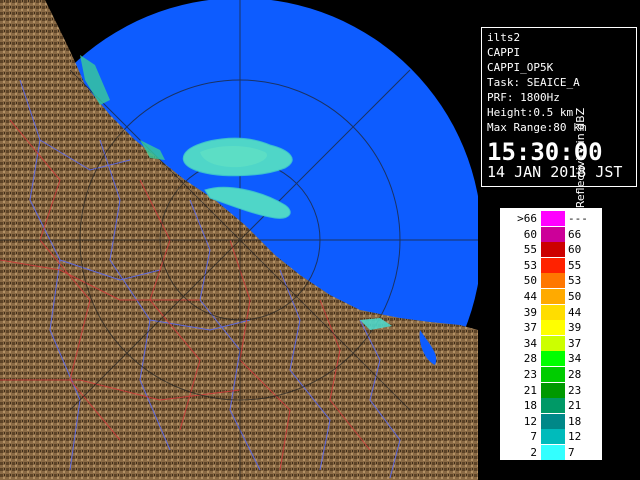  I want to click on legend-lower-value: 7, so click(533, 437).